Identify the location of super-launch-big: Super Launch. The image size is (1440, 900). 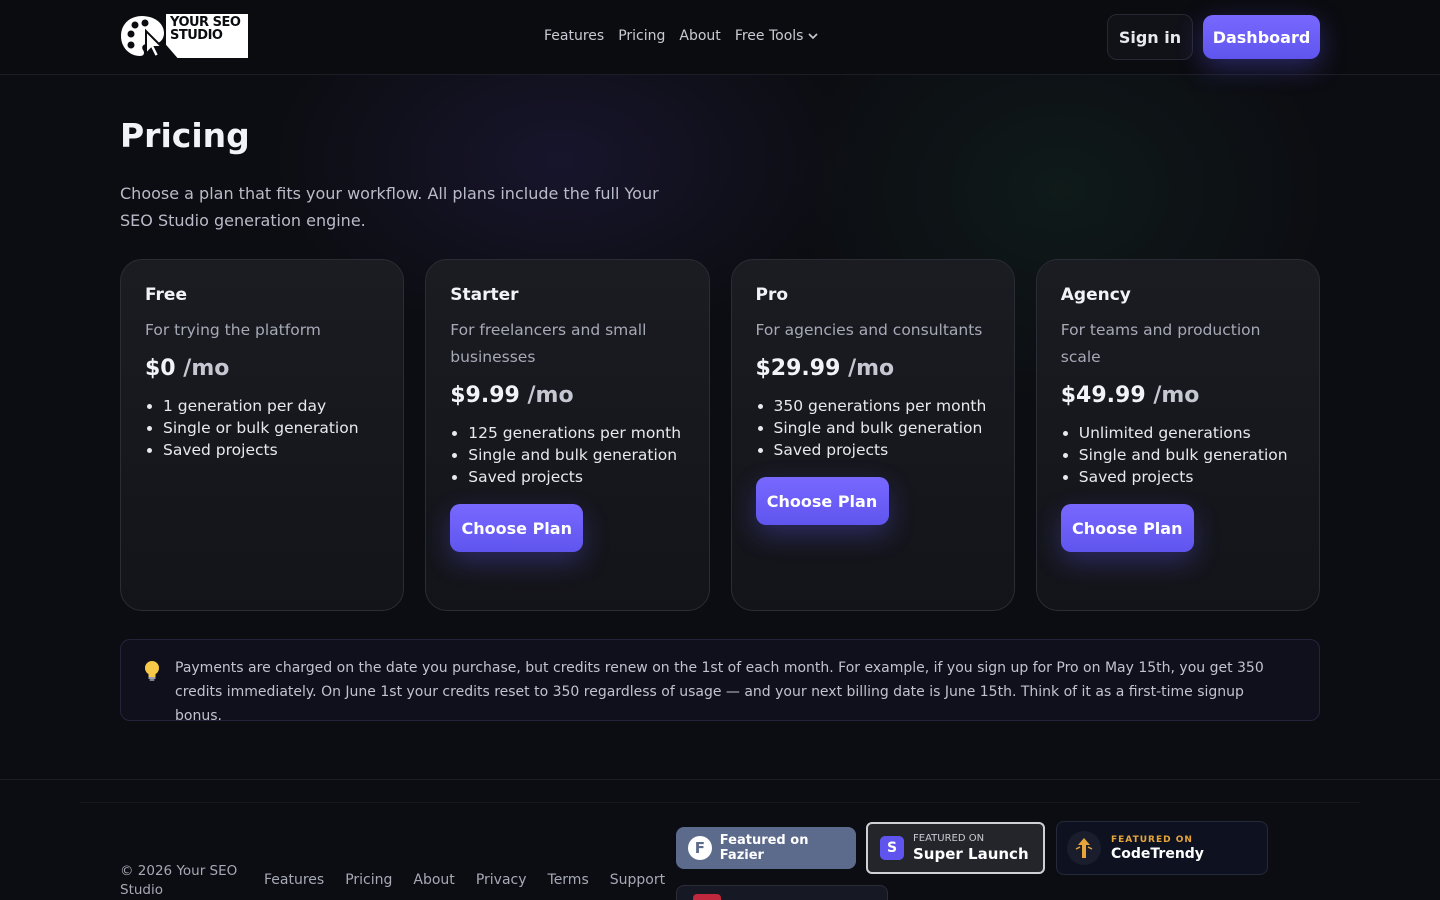
(971, 854).